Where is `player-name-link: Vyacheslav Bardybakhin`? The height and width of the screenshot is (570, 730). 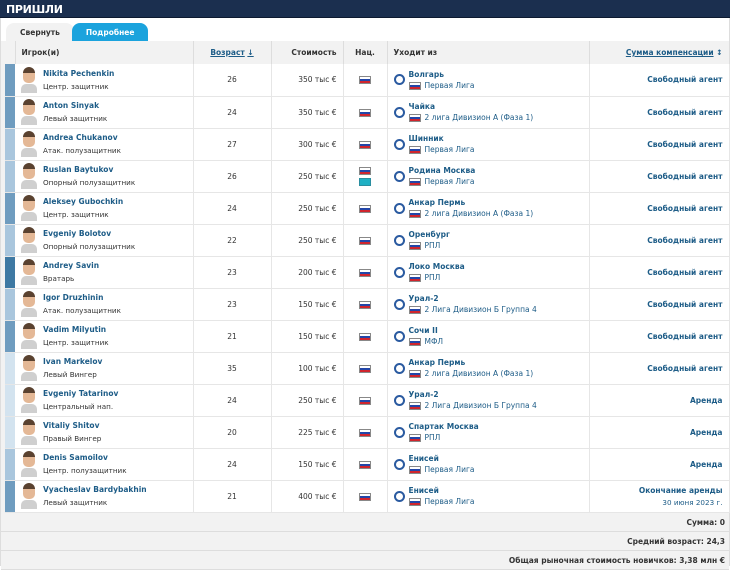
player-name-link: Vyacheslav Bardybakhin is located at coordinates (95, 489).